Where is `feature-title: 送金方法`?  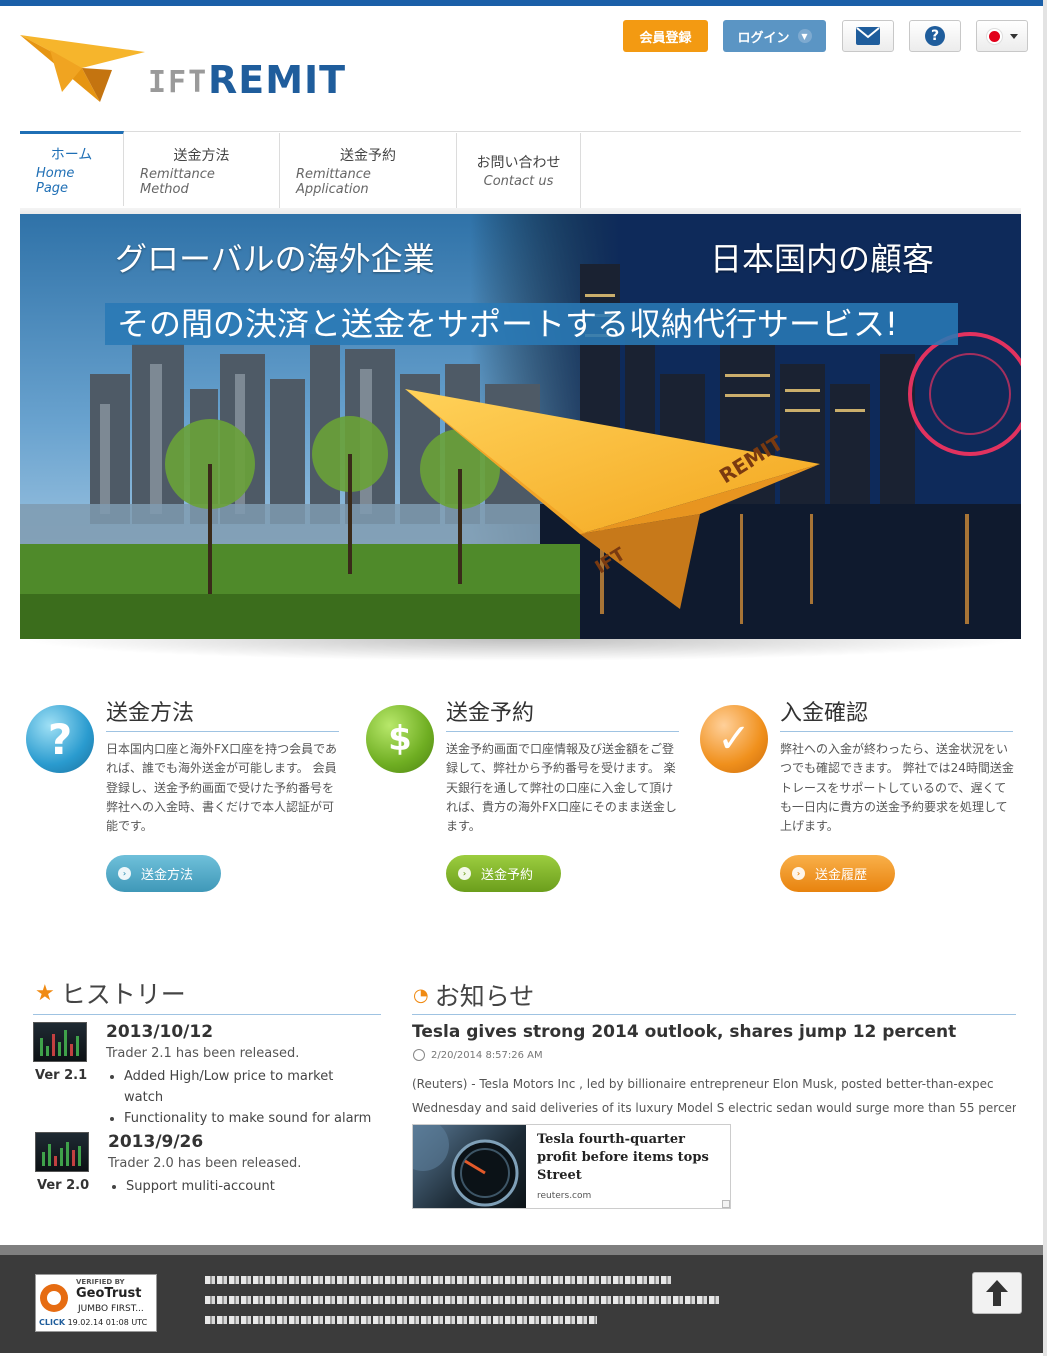
feature-title: 送金方法 is located at coordinates (222, 713).